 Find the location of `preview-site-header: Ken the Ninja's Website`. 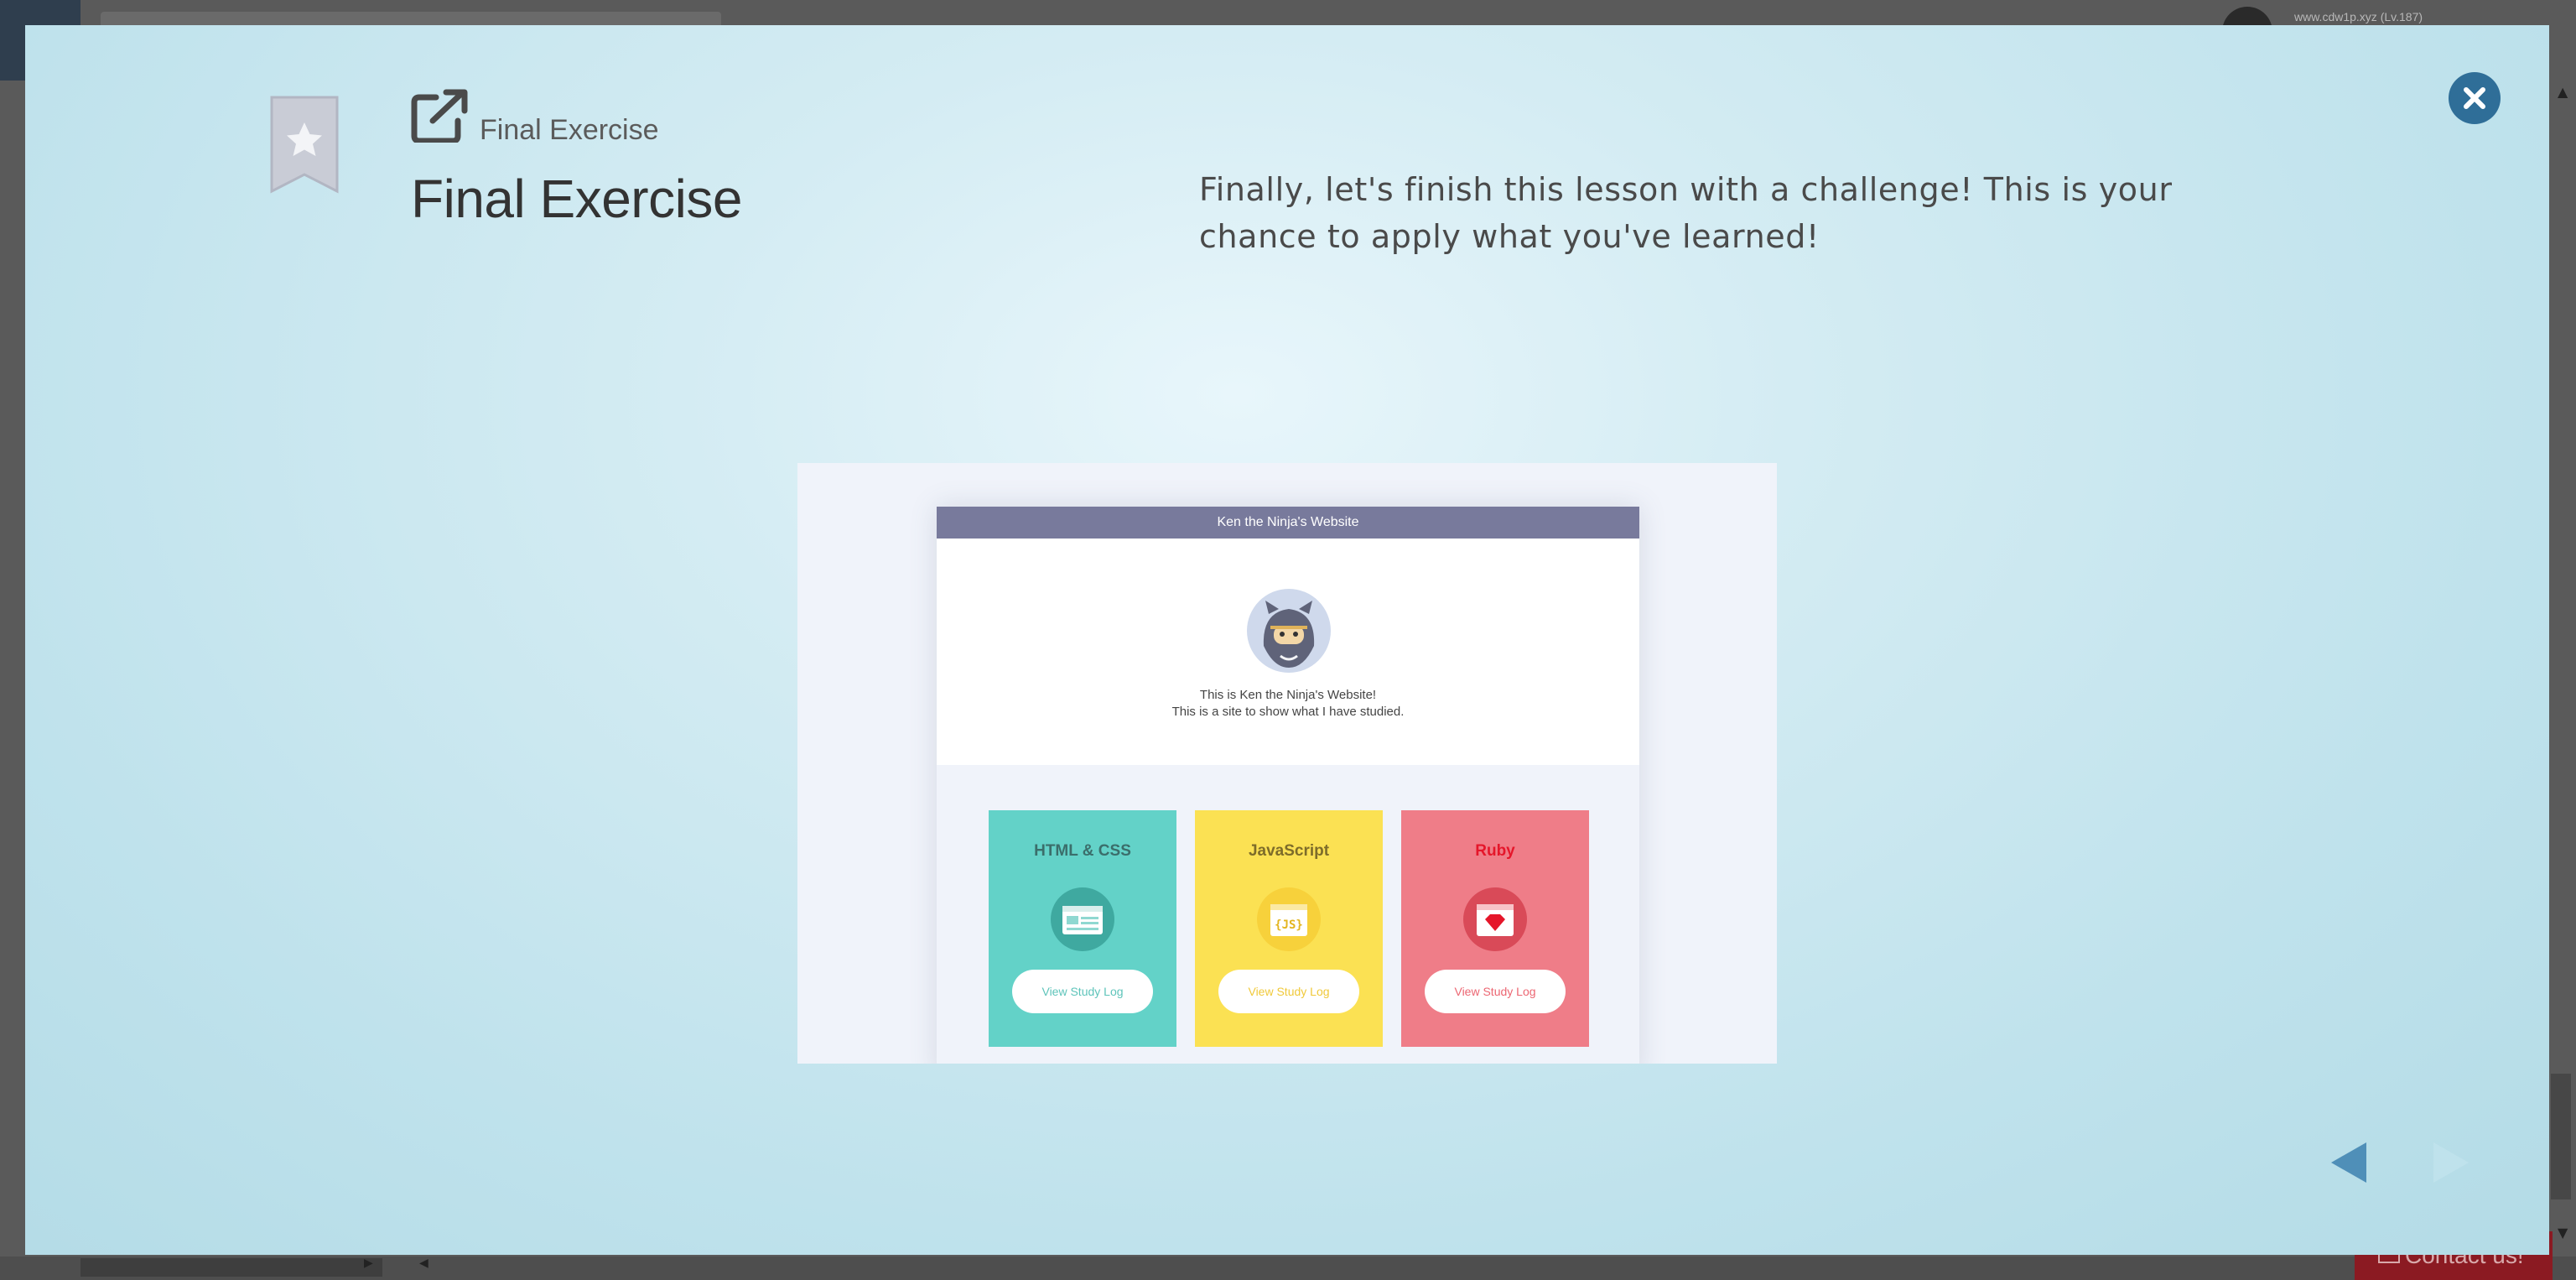

preview-site-header: Ken the Ninja's Website is located at coordinates (1288, 523).